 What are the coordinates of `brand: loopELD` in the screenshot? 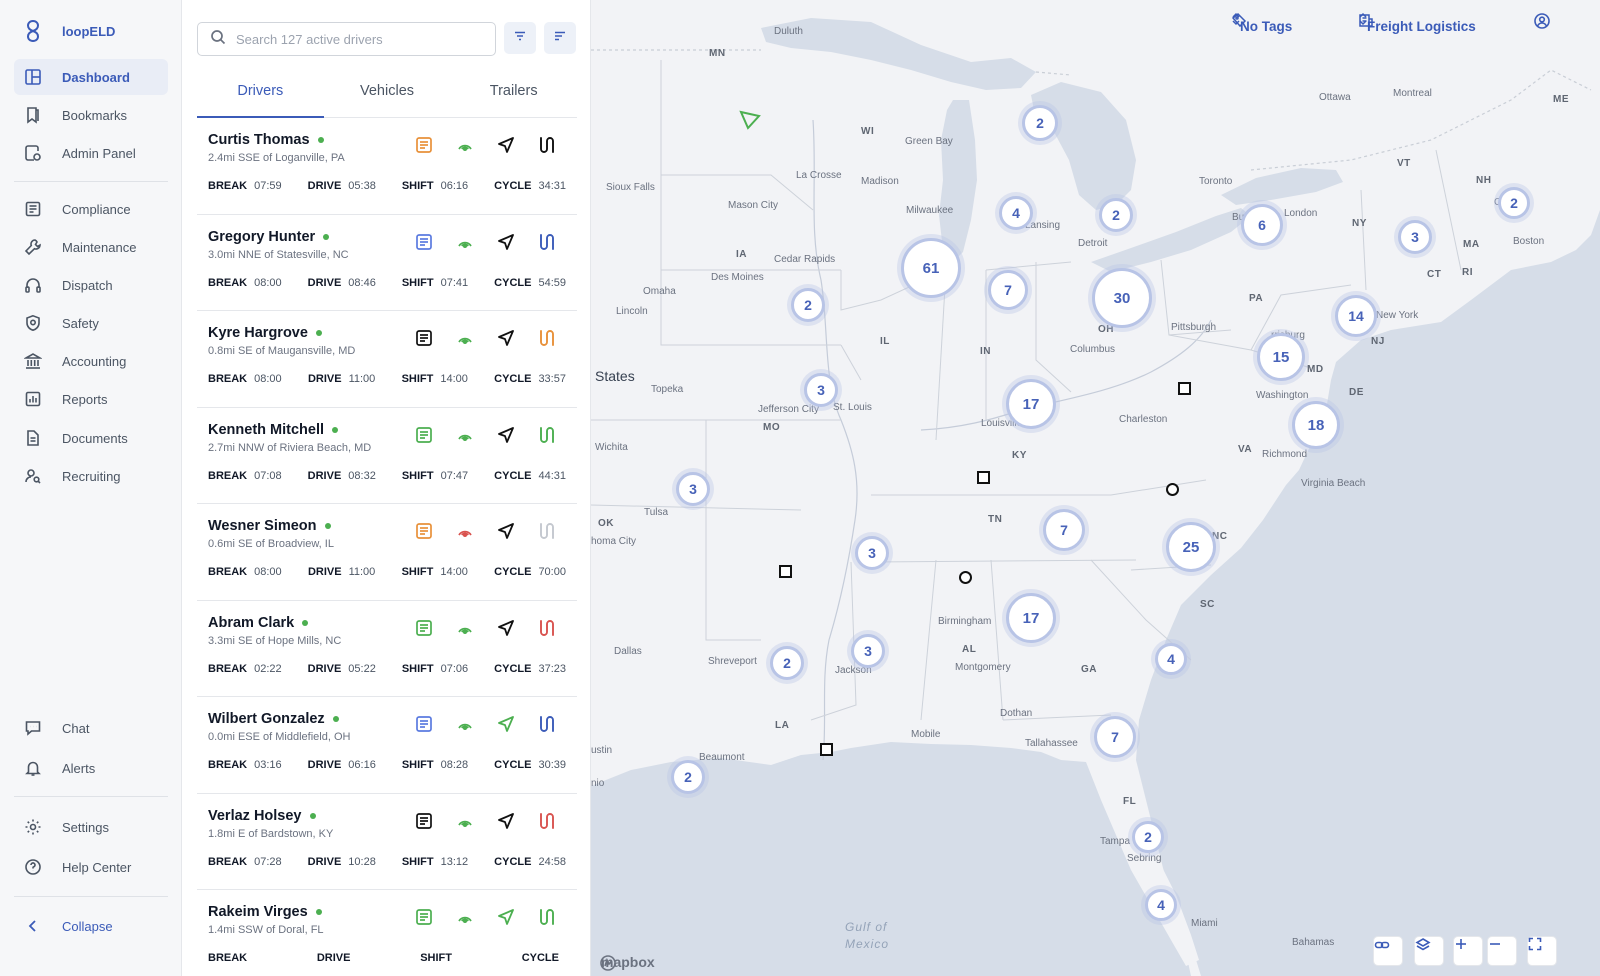 It's located at (67, 31).